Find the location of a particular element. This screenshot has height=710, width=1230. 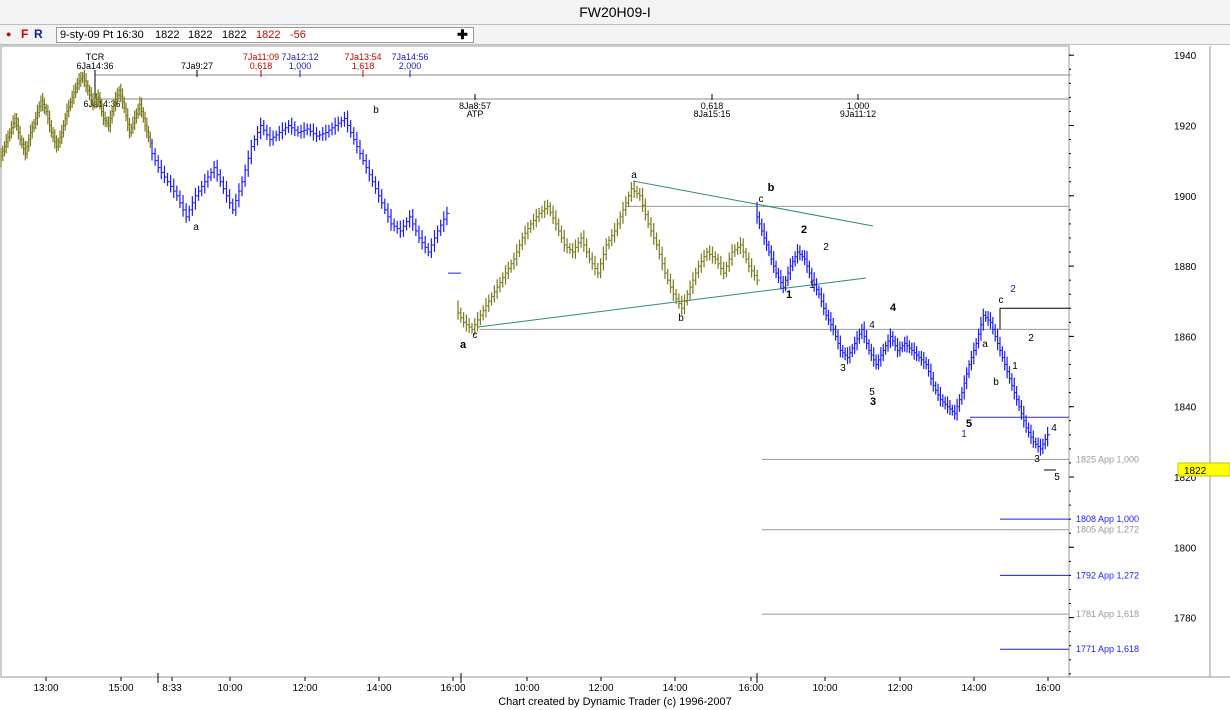

ruler-label-bottom: 1,618 is located at coordinates (363, 66).